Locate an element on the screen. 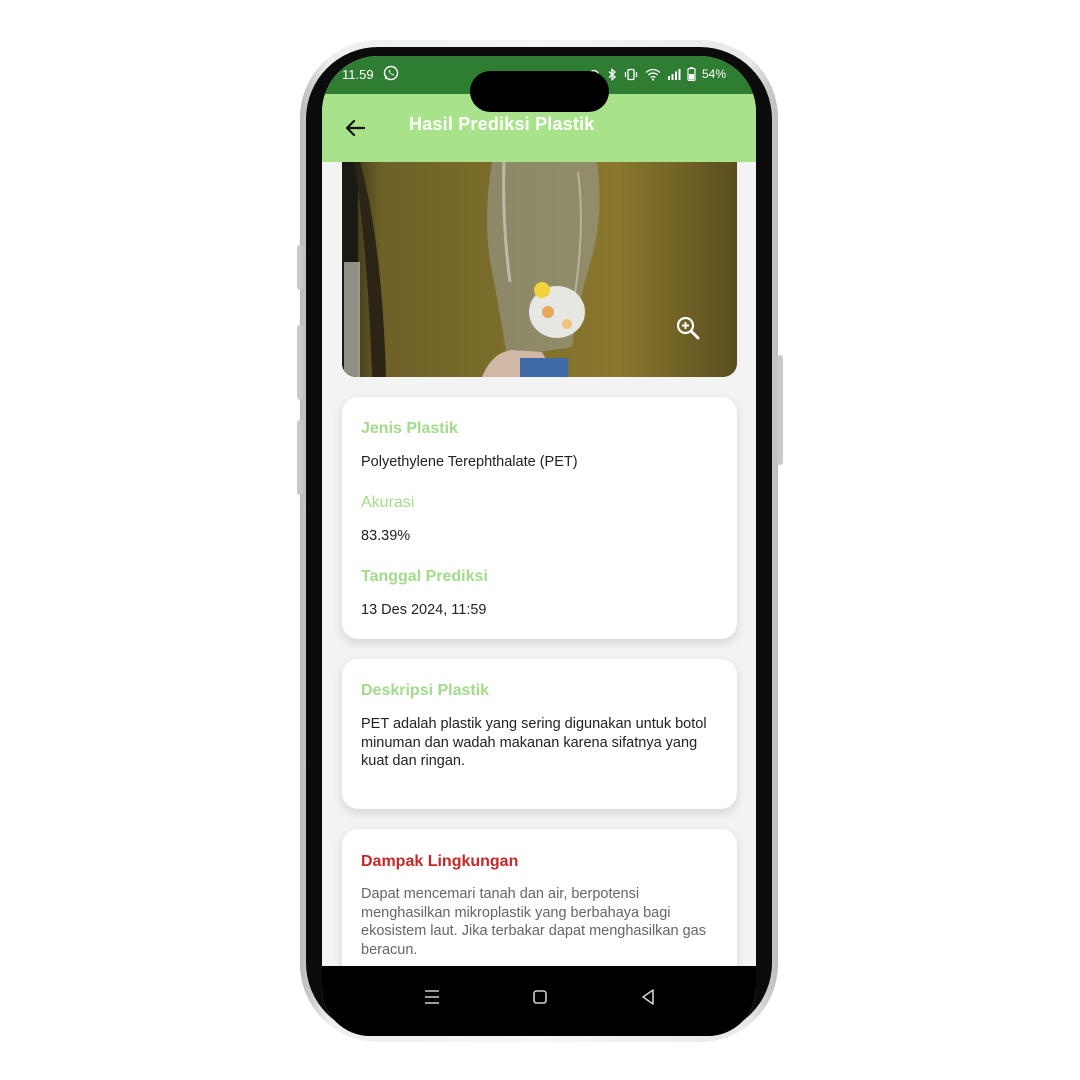 The image size is (1080, 1080). prediction-date-label: Tanggal Prediksi is located at coordinates (424, 576).